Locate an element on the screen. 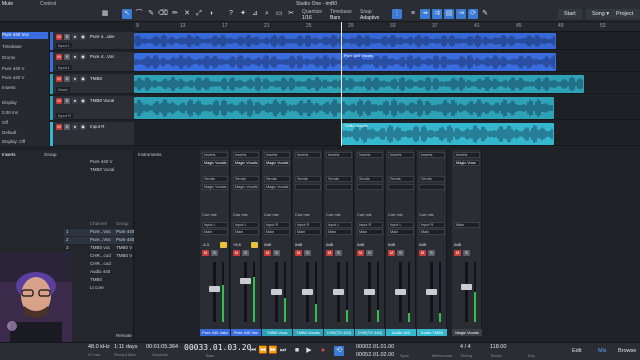  audio-clip is located at coordinates (359, 84).